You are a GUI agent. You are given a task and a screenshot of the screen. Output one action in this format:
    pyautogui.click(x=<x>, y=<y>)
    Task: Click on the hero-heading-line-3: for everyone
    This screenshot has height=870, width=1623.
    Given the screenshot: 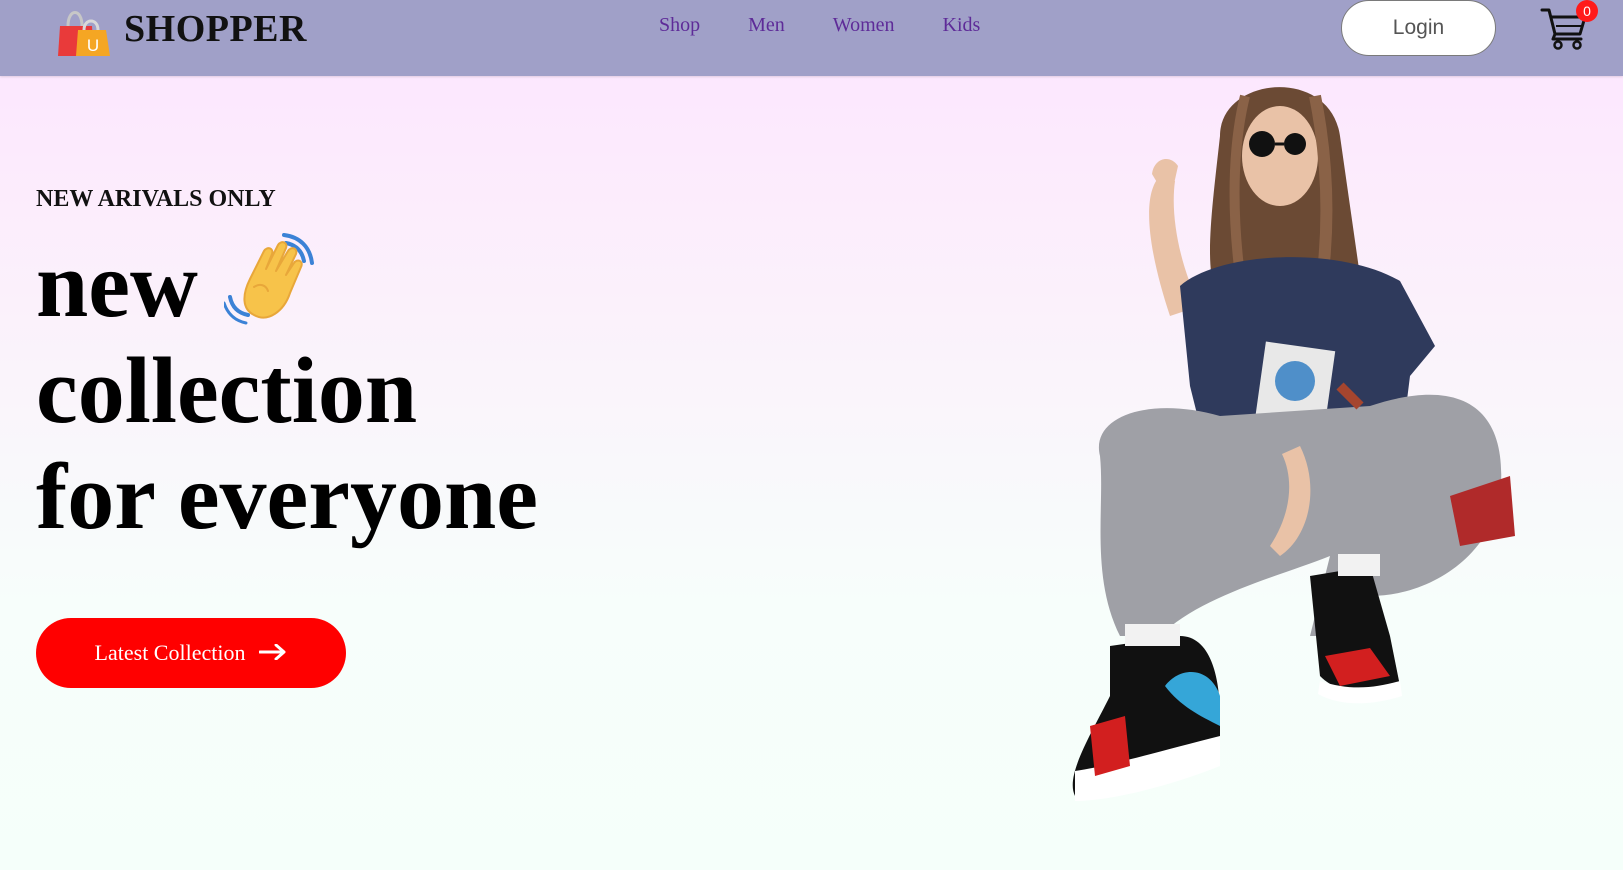 What is the action you would take?
    pyautogui.click(x=287, y=497)
    